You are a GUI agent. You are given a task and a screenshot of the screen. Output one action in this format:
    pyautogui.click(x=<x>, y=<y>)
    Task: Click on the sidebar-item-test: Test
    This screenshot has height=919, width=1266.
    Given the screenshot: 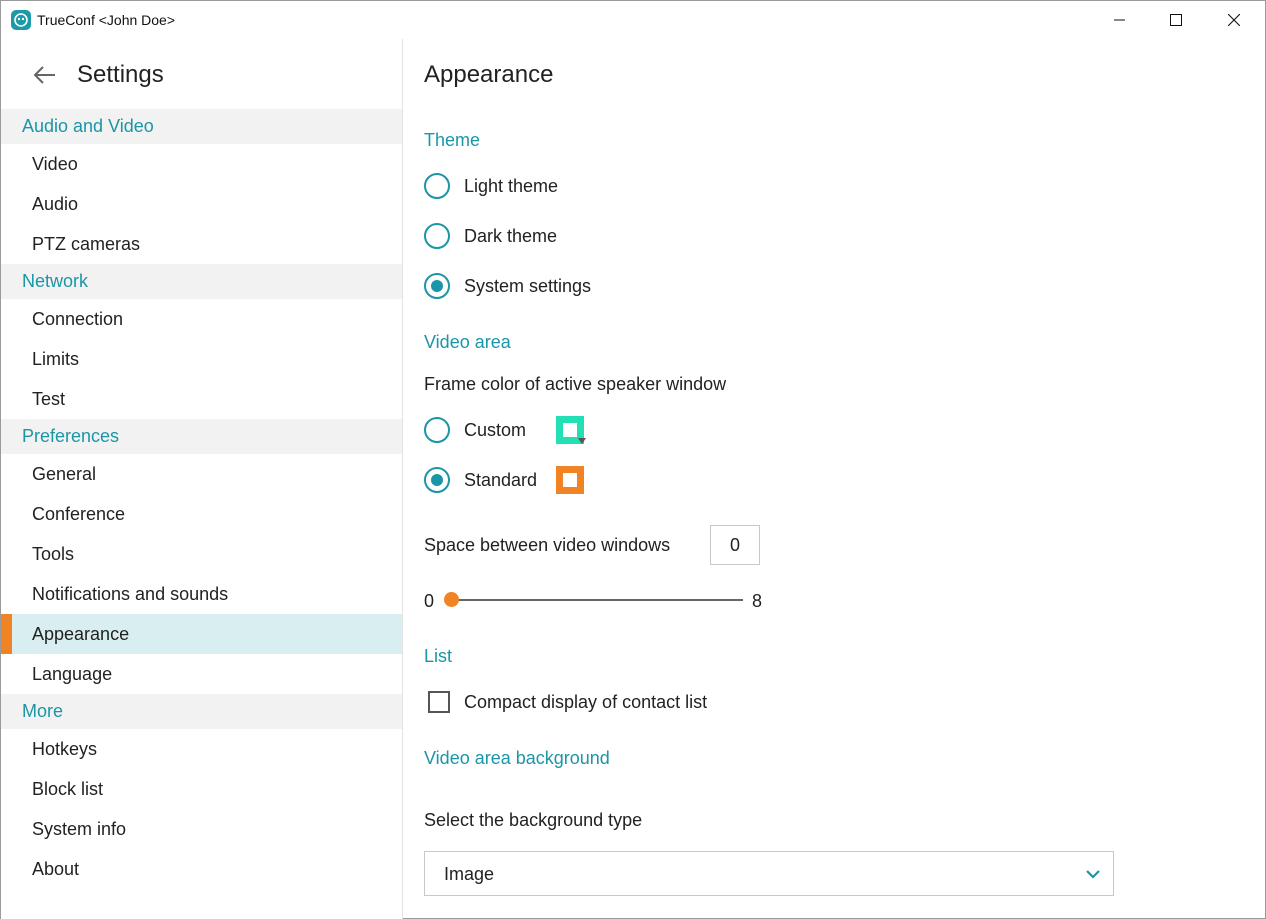 What is the action you would take?
    pyautogui.click(x=201, y=399)
    